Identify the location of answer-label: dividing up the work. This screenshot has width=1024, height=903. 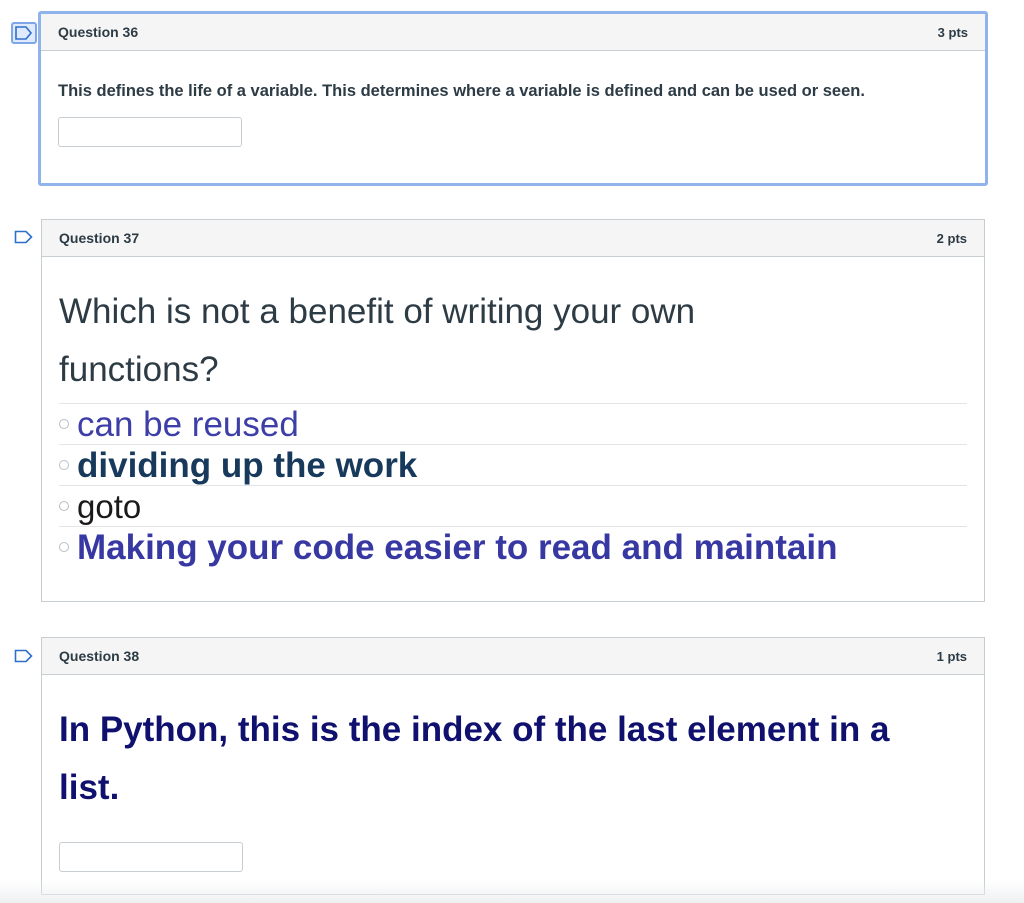
(247, 465).